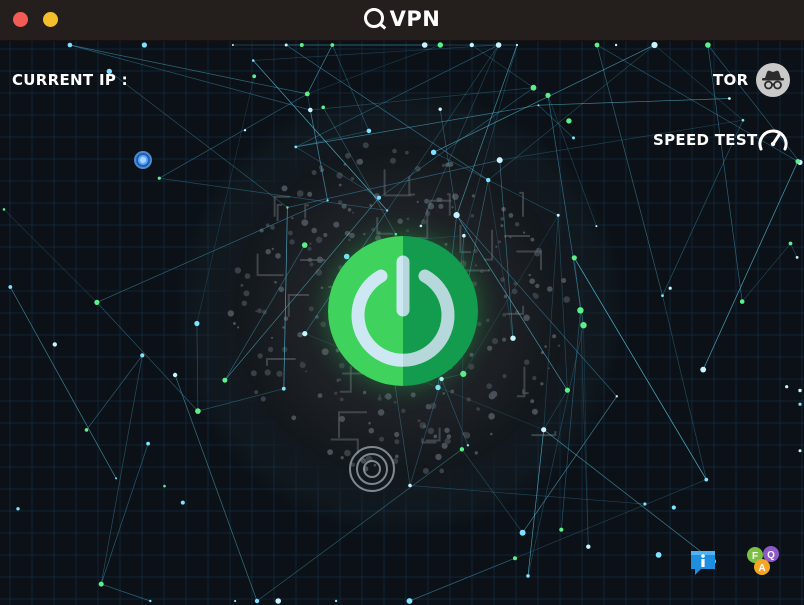 The width and height of the screenshot is (804, 605). Describe the element at coordinates (415, 19) in the screenshot. I see `window-title-text: VPN` at that location.